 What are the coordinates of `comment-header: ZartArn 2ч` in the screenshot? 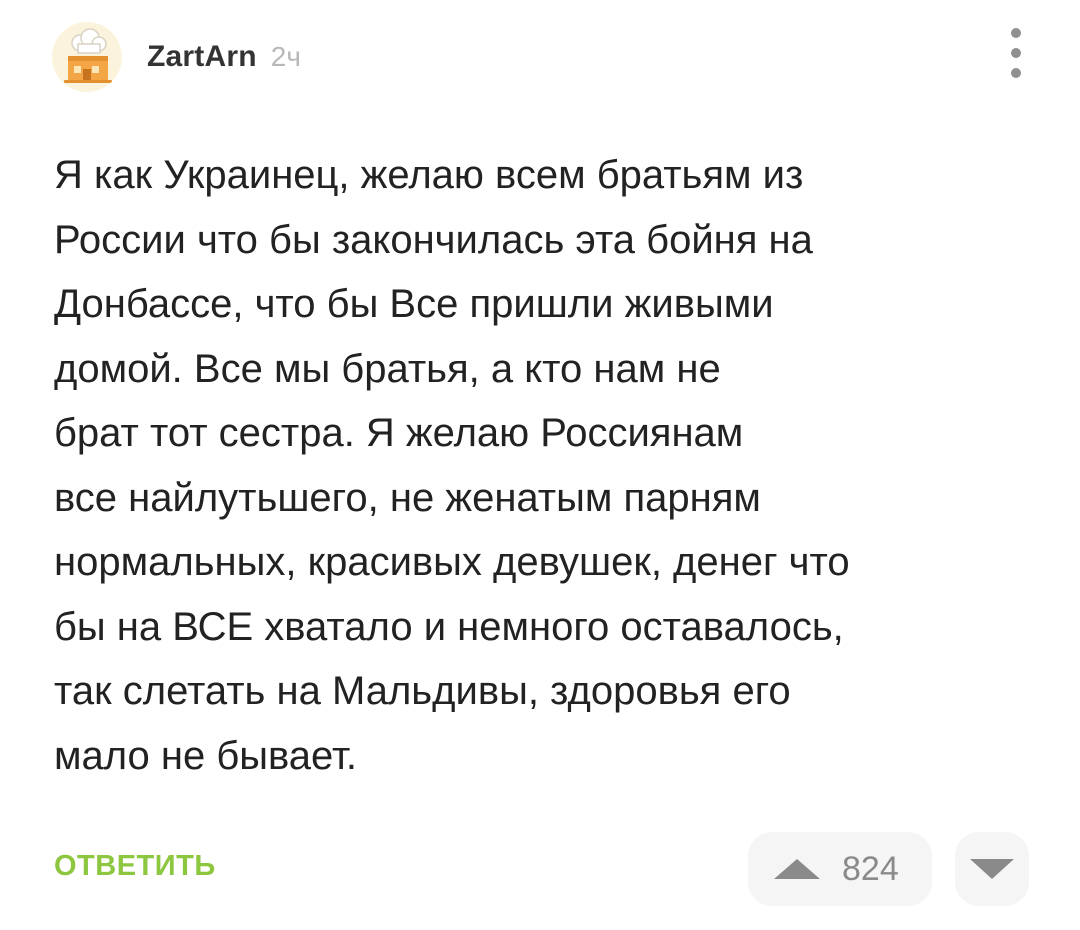 It's located at (176, 57).